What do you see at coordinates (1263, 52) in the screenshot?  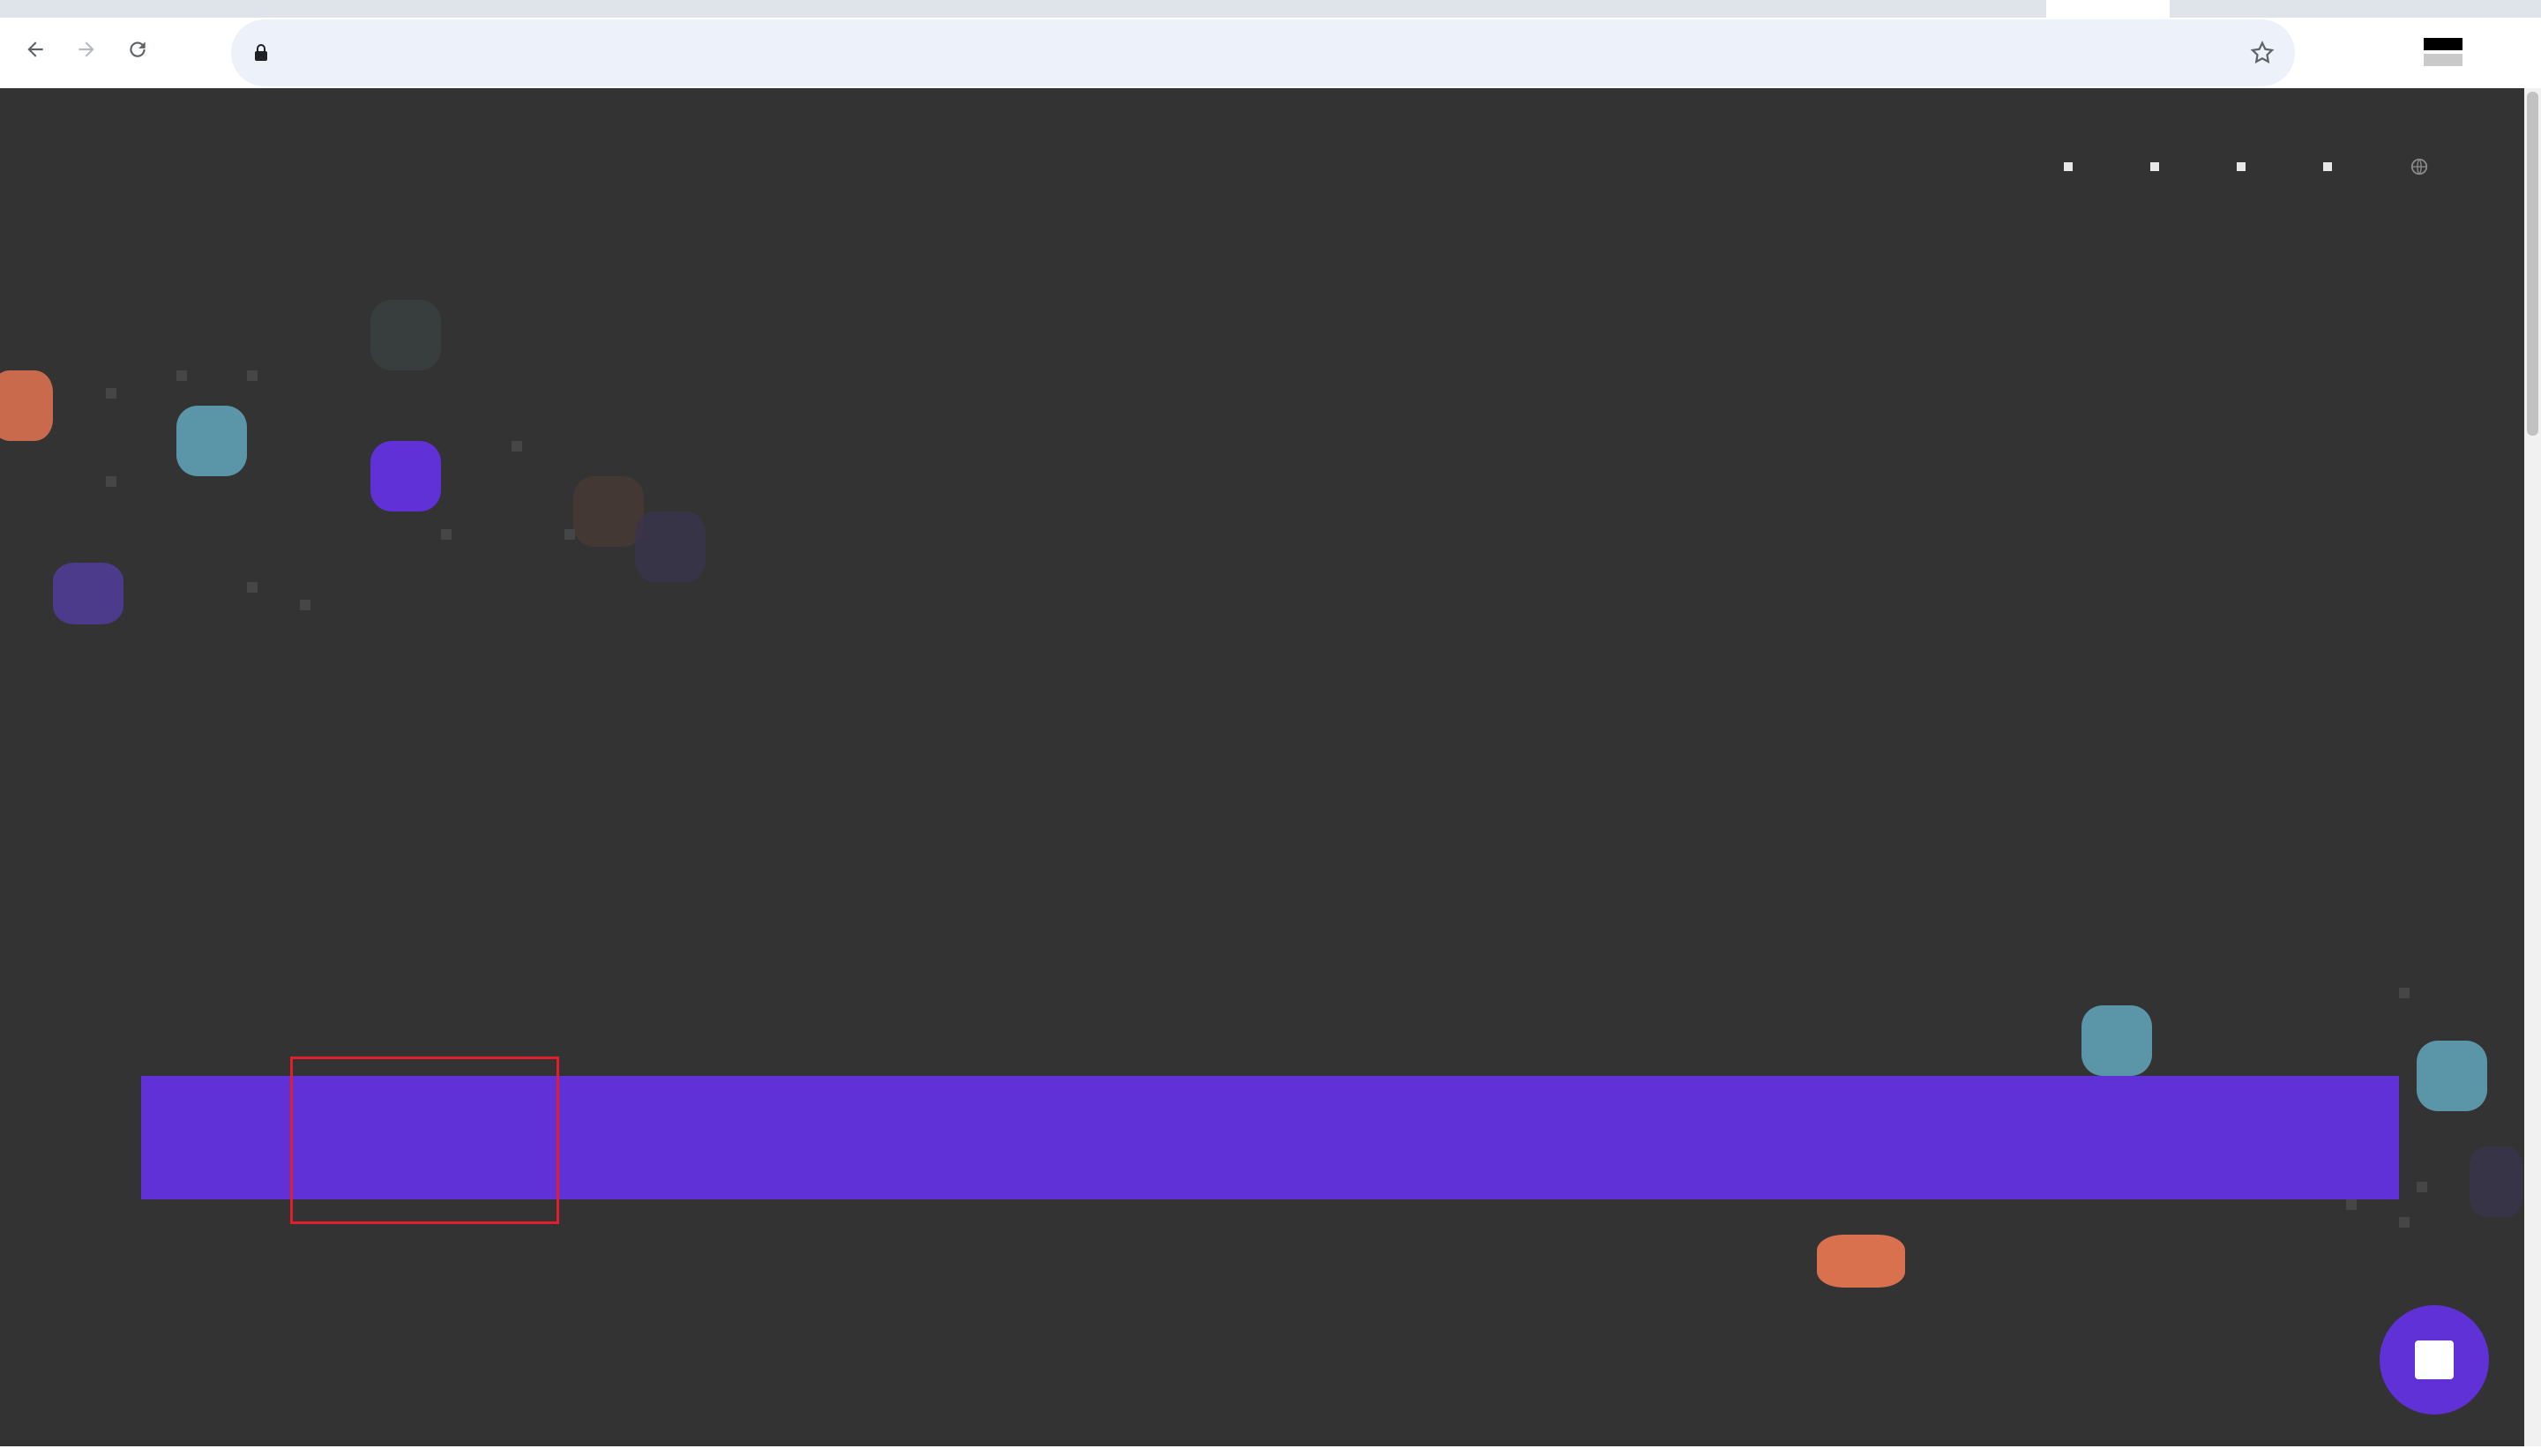 I see `address-bar` at bounding box center [1263, 52].